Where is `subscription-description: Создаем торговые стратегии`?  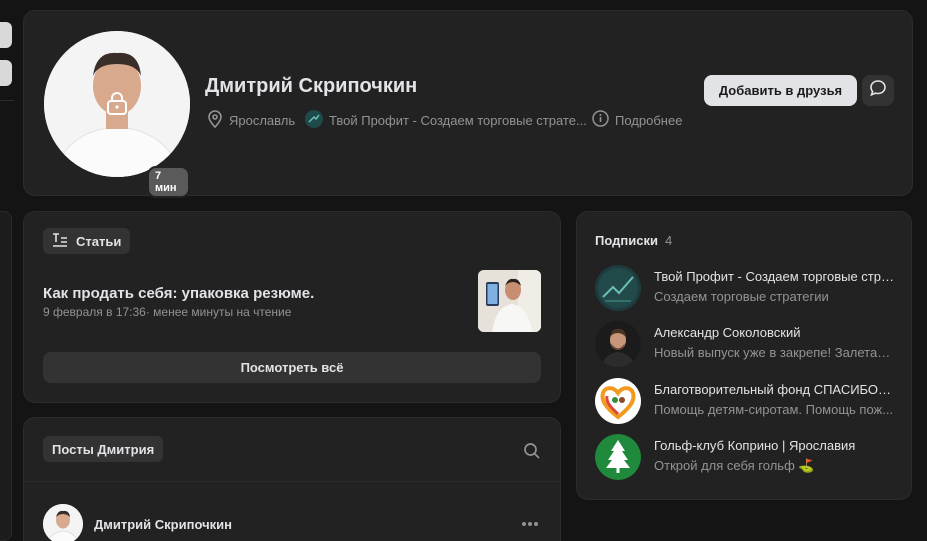
subscription-description: Создаем торговые стратегии is located at coordinates (741, 296).